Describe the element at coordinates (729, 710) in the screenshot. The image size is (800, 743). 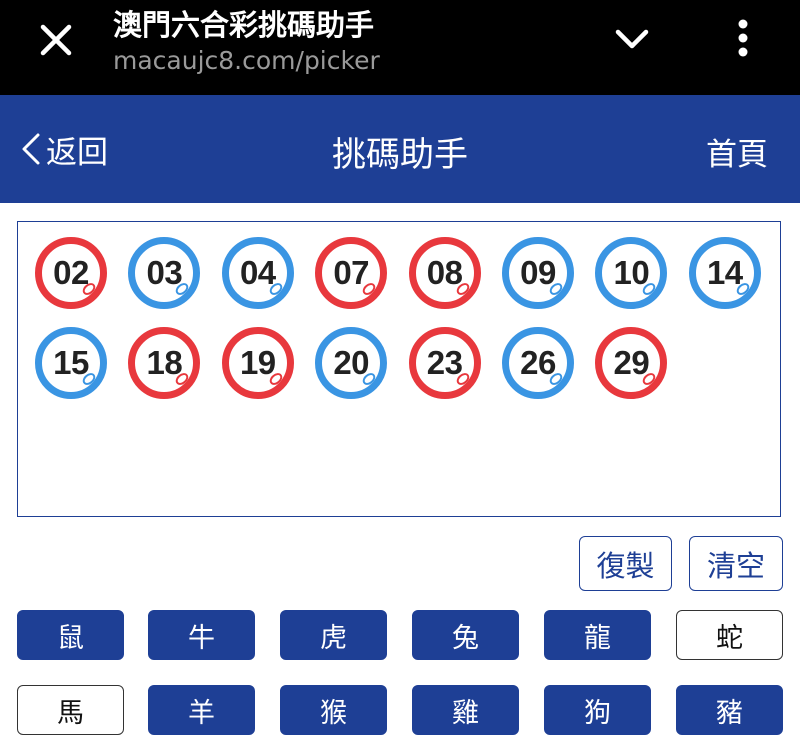
I see `zodiac-button: 豬` at that location.